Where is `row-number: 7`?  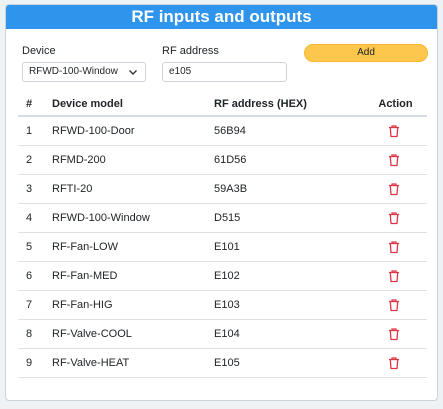 row-number: 7 is located at coordinates (31, 305).